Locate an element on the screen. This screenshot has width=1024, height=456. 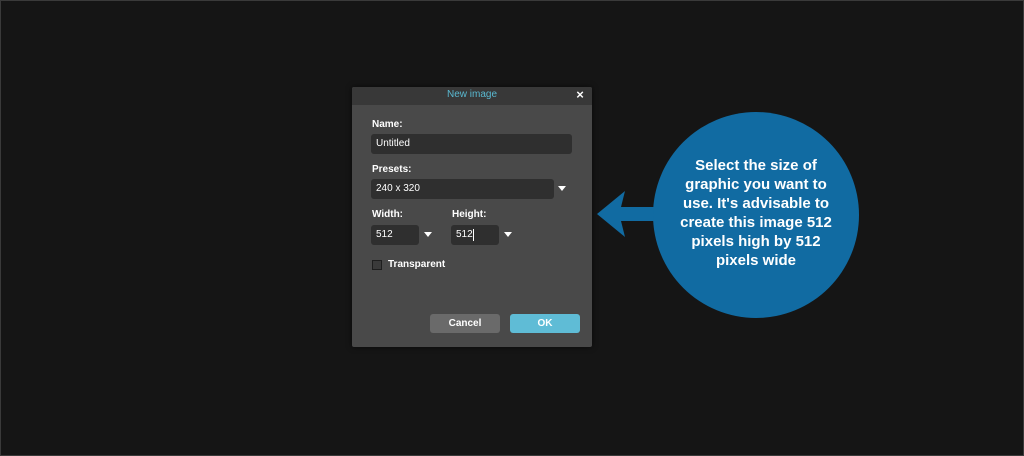
height-chevron-down-icon is located at coordinates (508, 234).